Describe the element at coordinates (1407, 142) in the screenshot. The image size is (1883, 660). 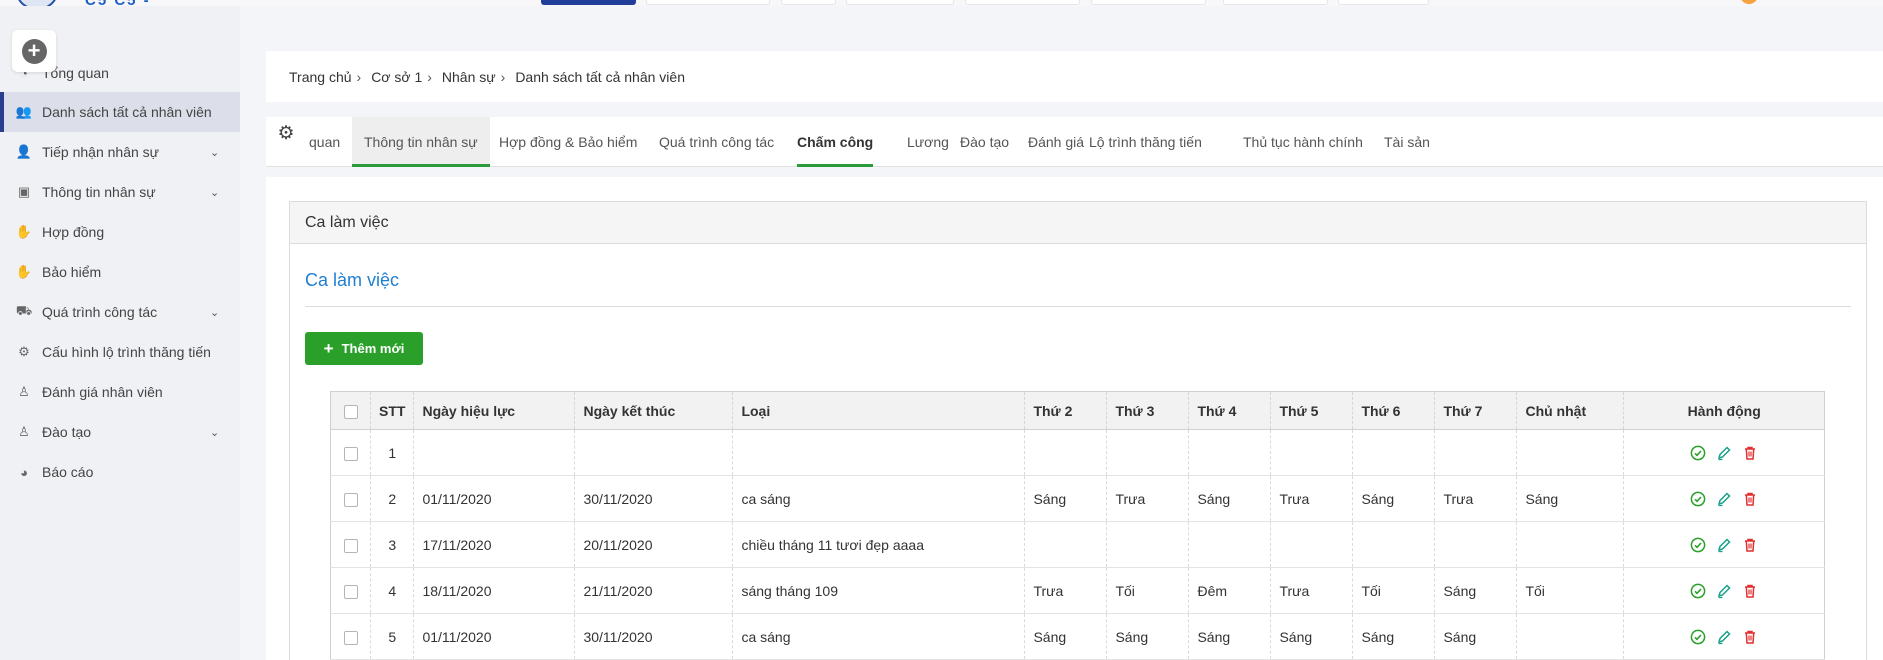
I see `tab-assets: Tài sản` at that location.